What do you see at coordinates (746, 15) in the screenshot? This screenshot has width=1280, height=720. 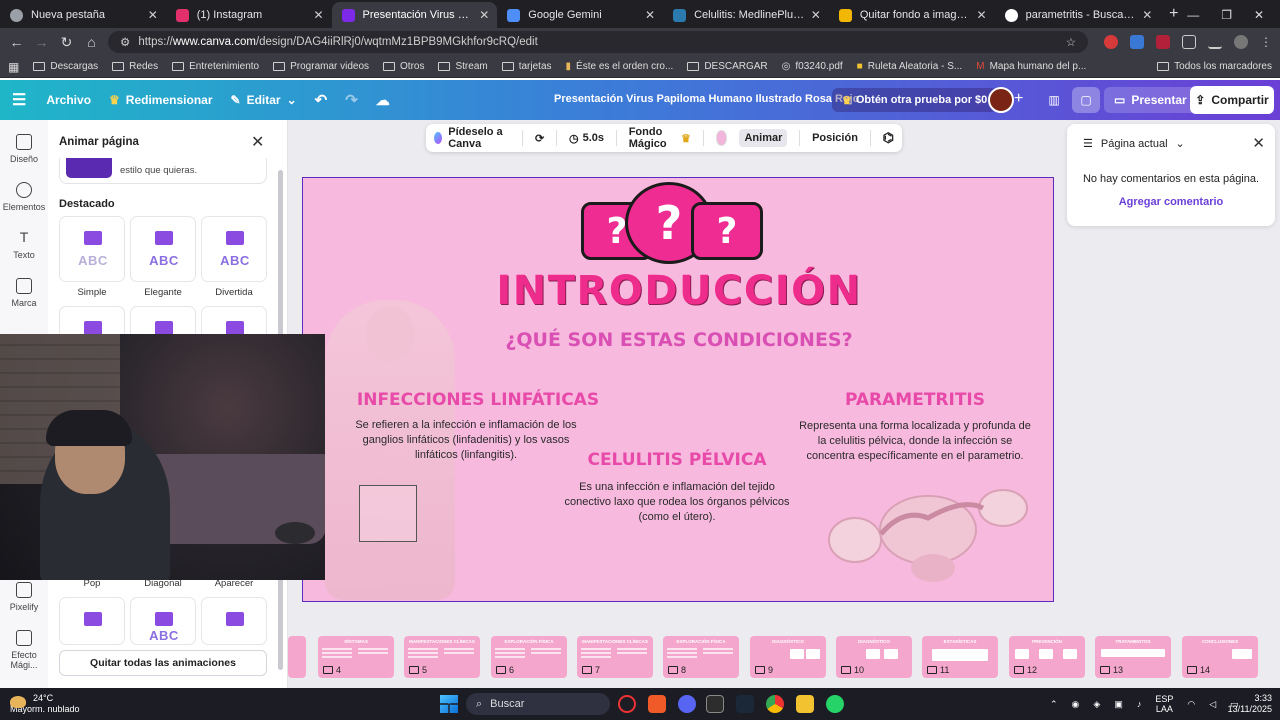 I see `tab-medlineplus: Celulitis: MedlinePlus enciclope ✕` at bounding box center [746, 15].